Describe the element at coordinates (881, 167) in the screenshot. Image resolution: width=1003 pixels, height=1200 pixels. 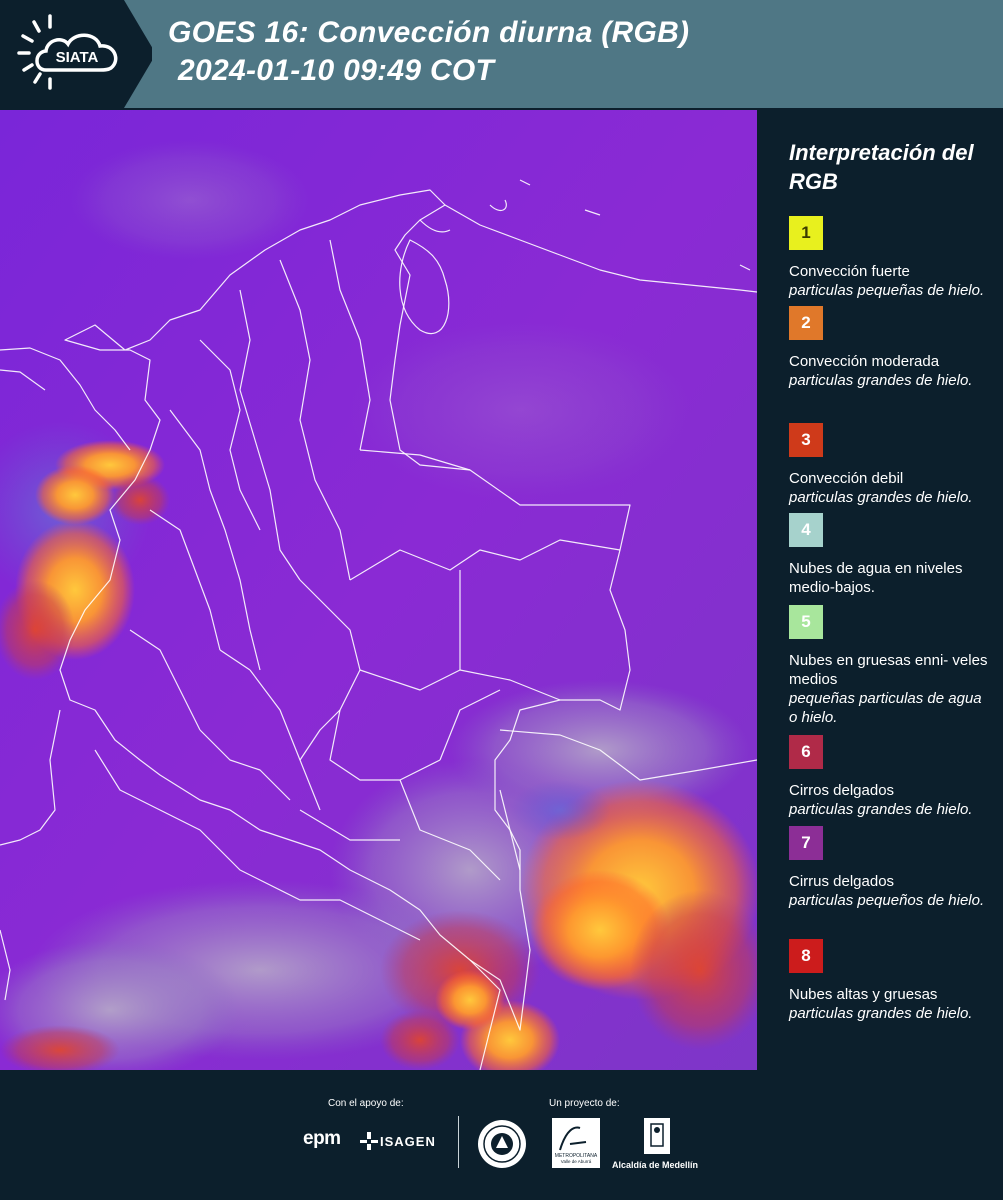
I see `legend-title: Interpretación del RGB` at that location.